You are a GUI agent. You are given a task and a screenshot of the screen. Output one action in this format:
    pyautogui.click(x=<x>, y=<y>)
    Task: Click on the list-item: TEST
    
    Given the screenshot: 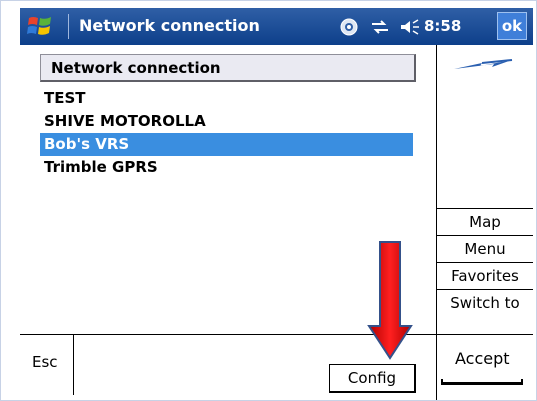 What is the action you would take?
    pyautogui.click(x=226, y=98)
    